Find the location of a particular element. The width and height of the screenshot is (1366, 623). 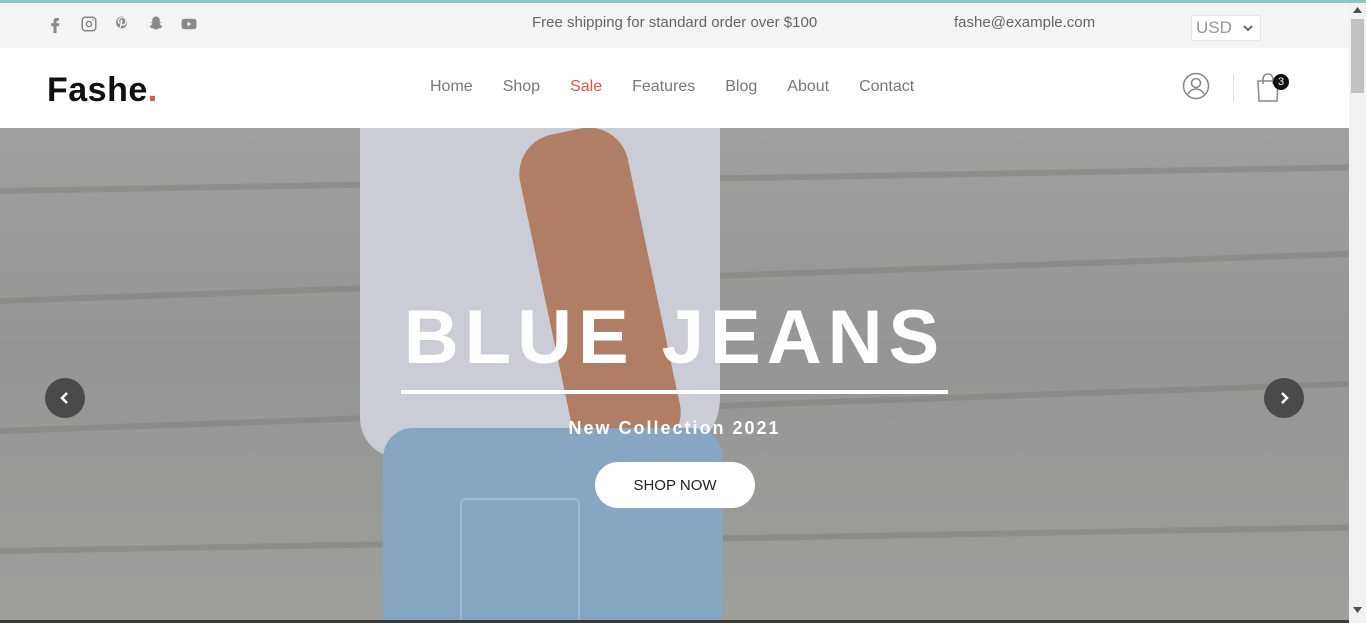

facebook-icon is located at coordinates (55, 24).